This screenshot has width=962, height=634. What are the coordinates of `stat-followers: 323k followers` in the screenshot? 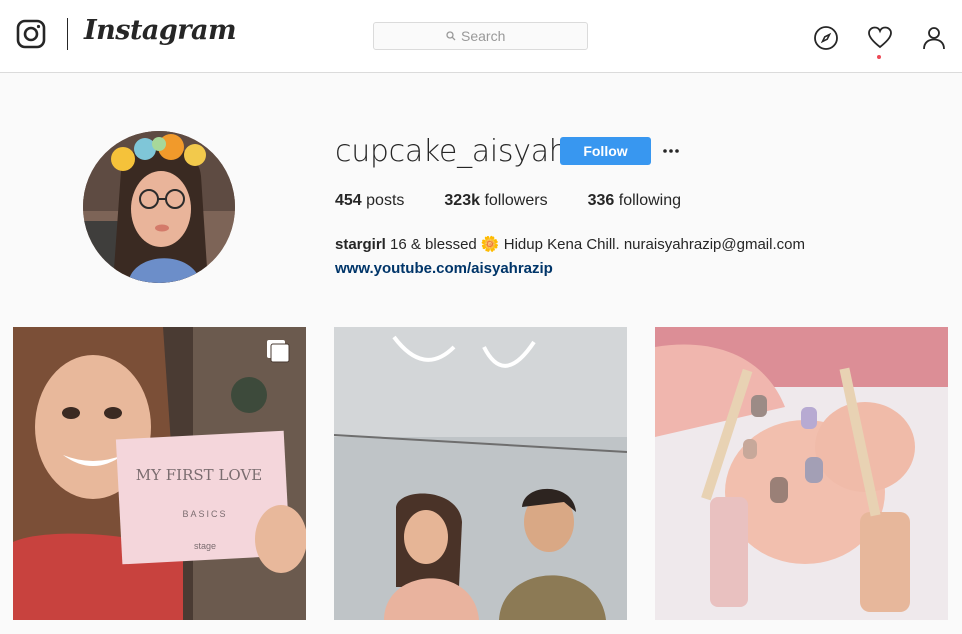 It's located at (495, 201).